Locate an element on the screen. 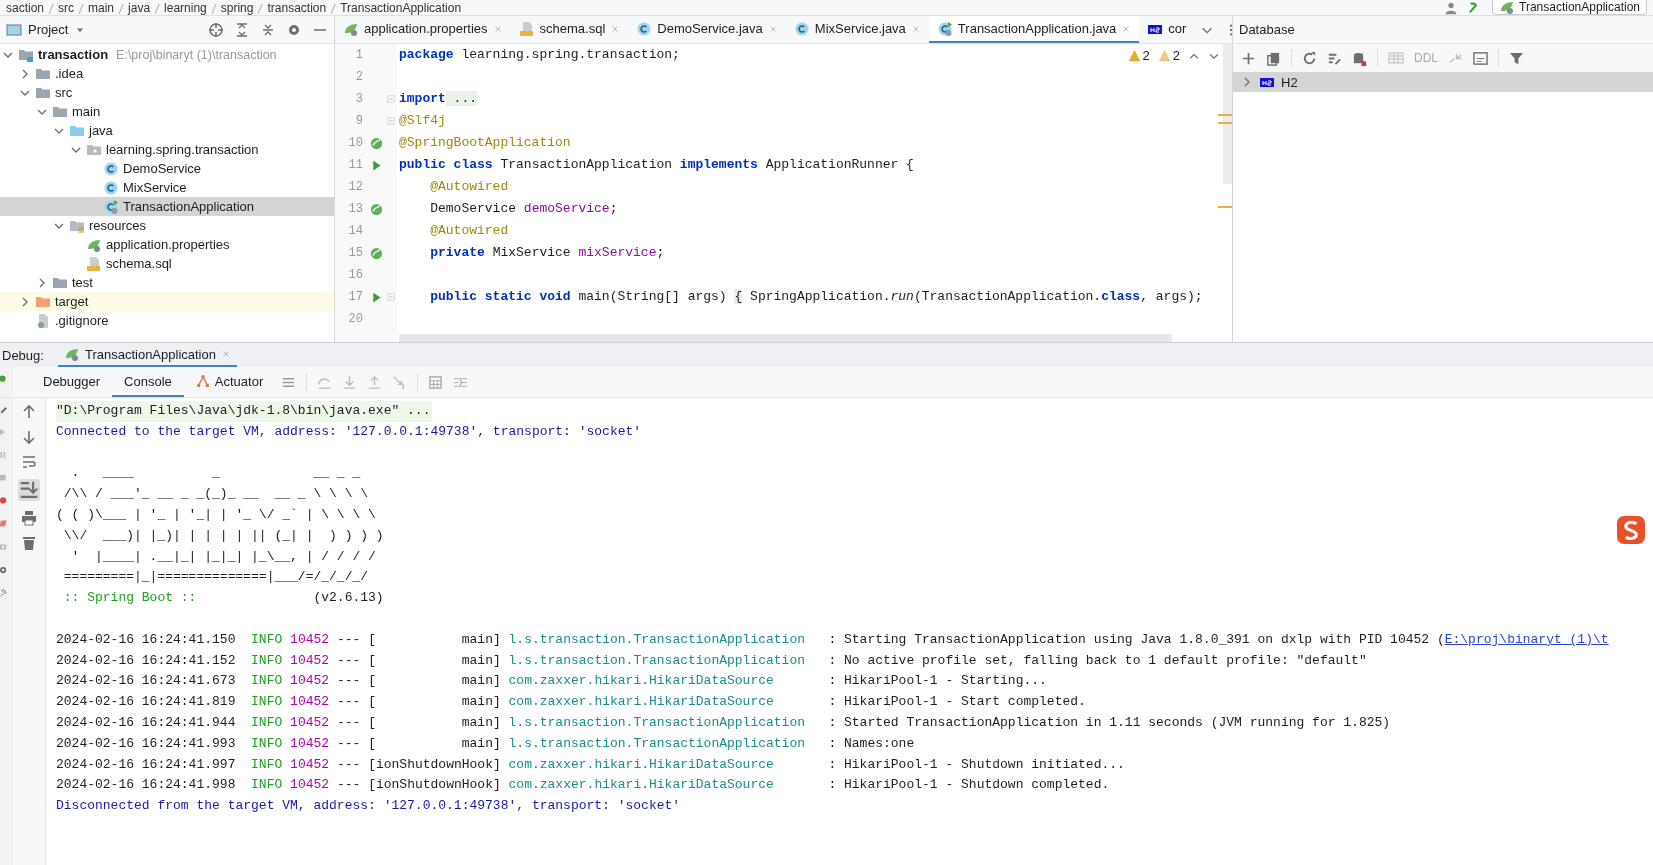  tree-item: target is located at coordinates (167, 301).